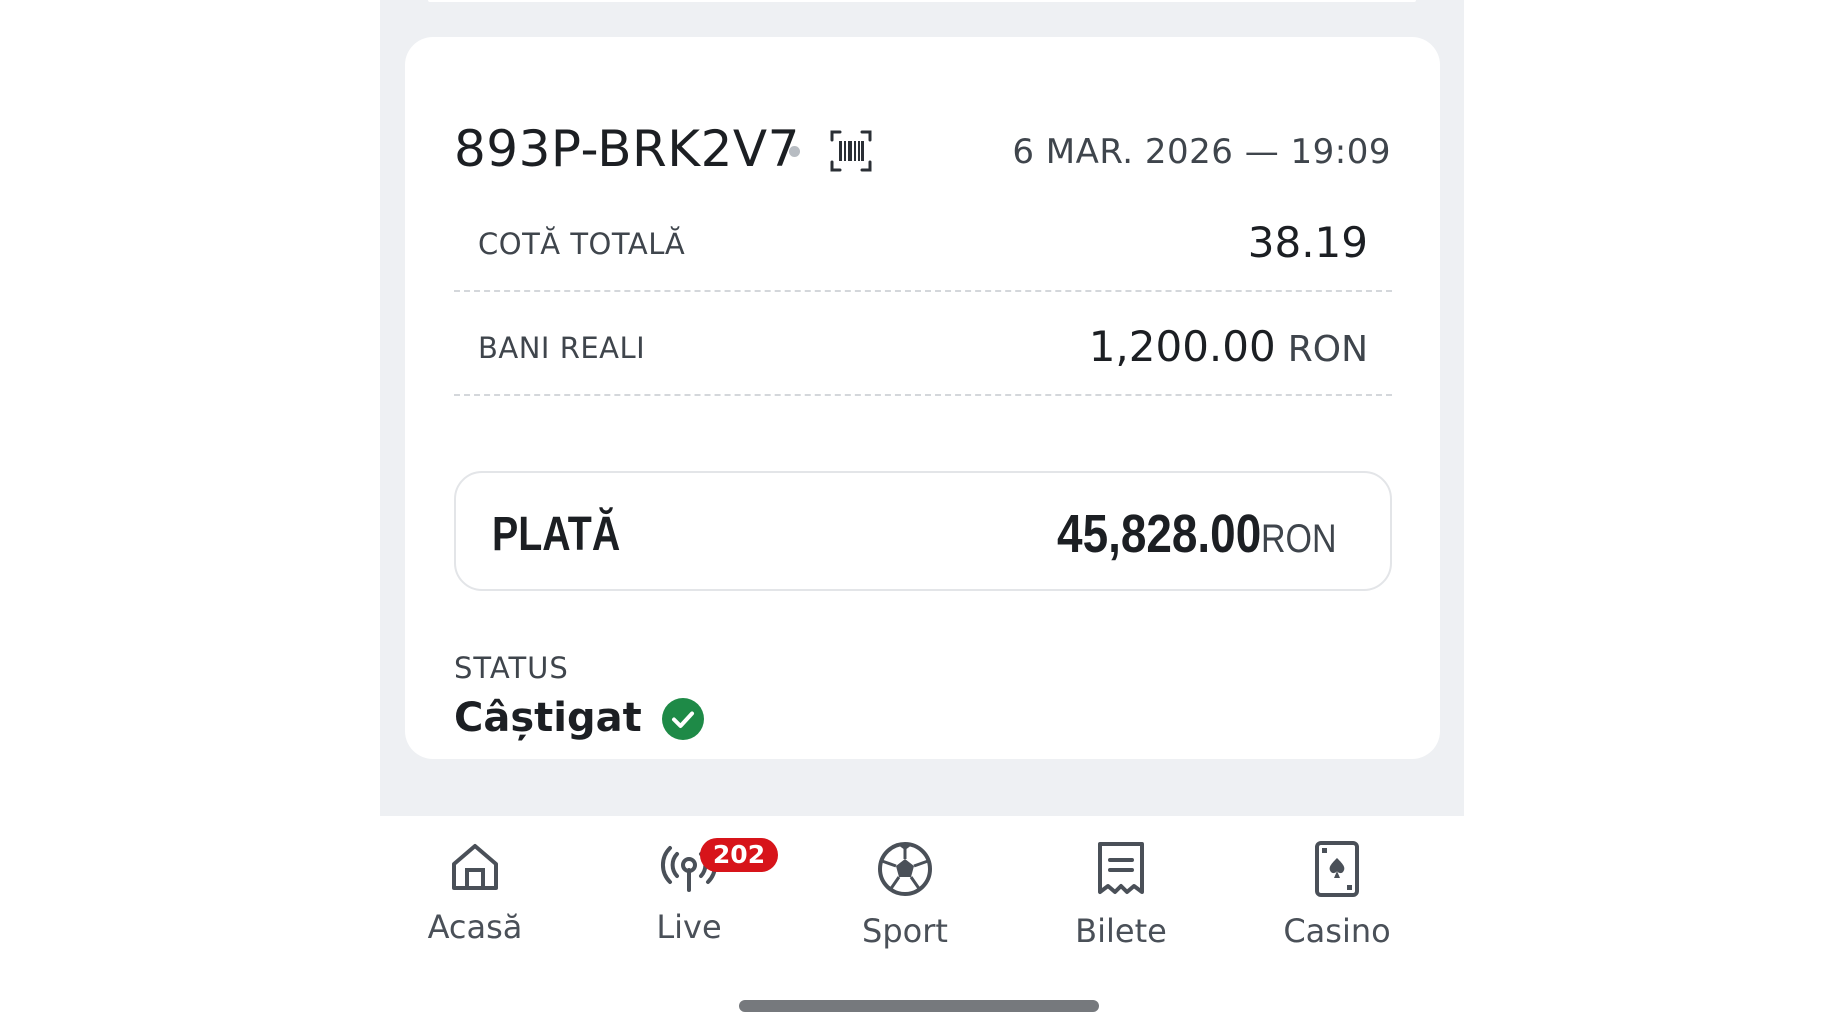 The width and height of the screenshot is (1838, 1034). Describe the element at coordinates (1299, 539) in the screenshot. I see `payout-currency: RON` at that location.